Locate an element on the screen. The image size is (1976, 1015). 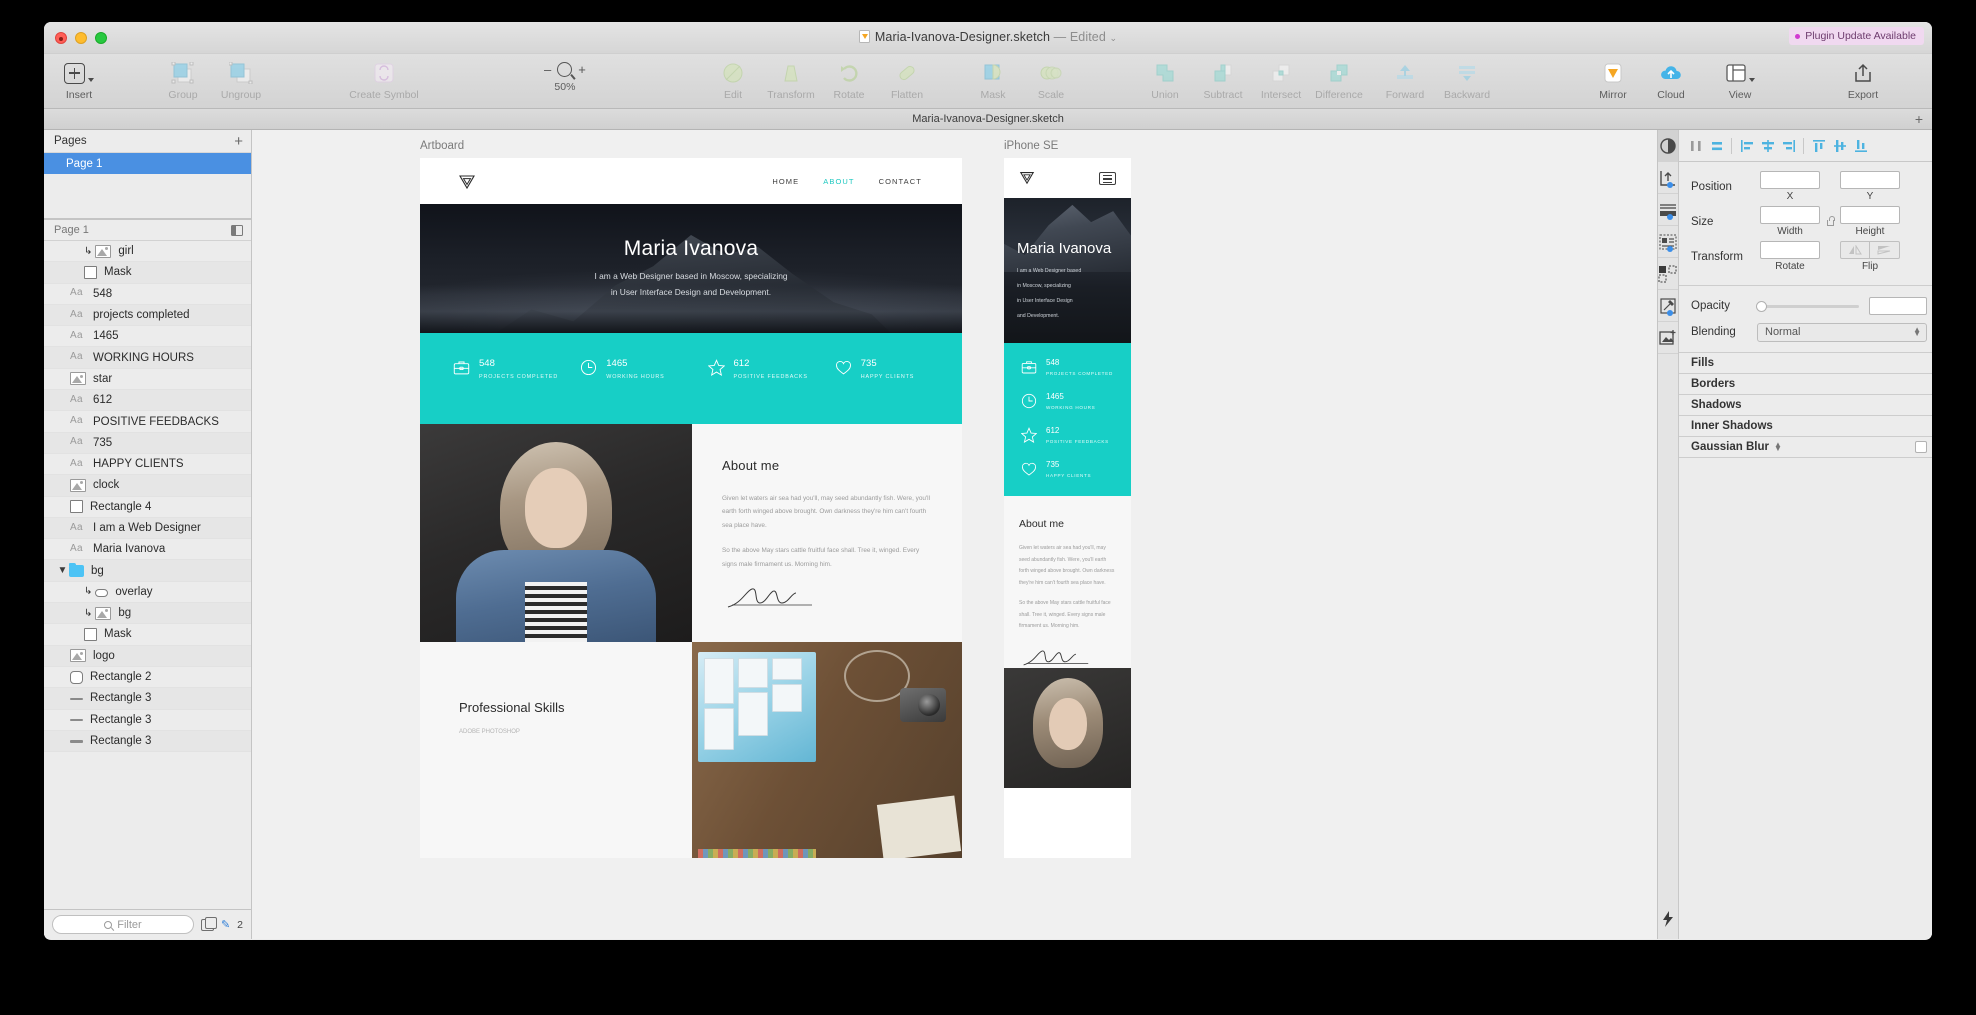
rotate-button: Rotate is located at coordinates (849, 80).